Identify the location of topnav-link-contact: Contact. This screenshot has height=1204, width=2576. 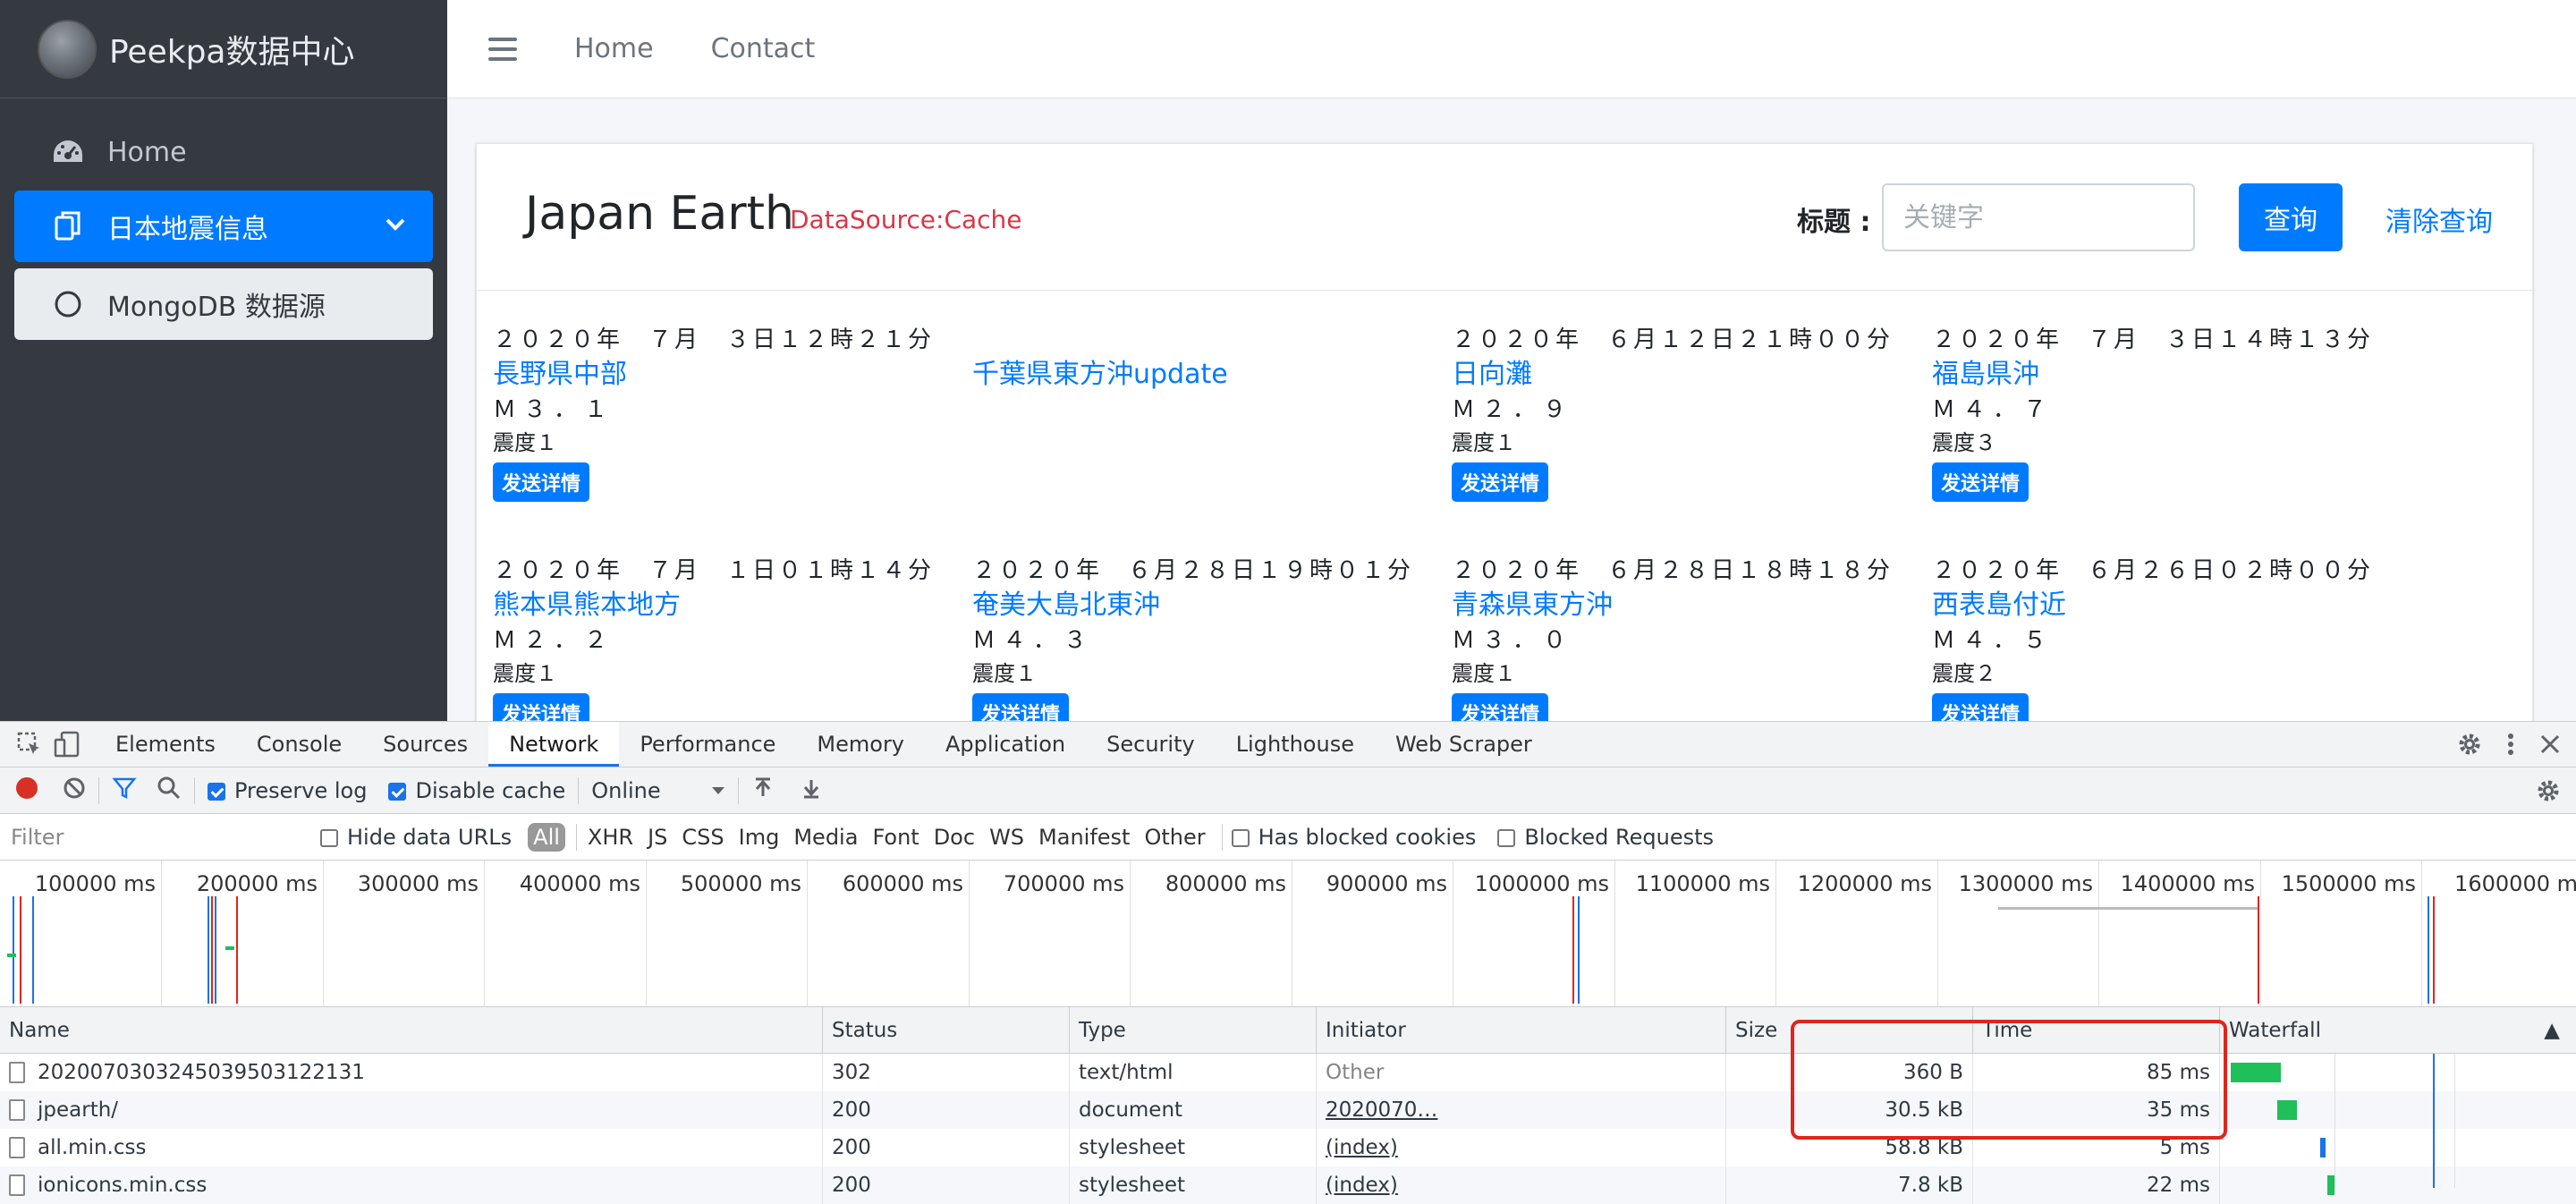
(763, 48).